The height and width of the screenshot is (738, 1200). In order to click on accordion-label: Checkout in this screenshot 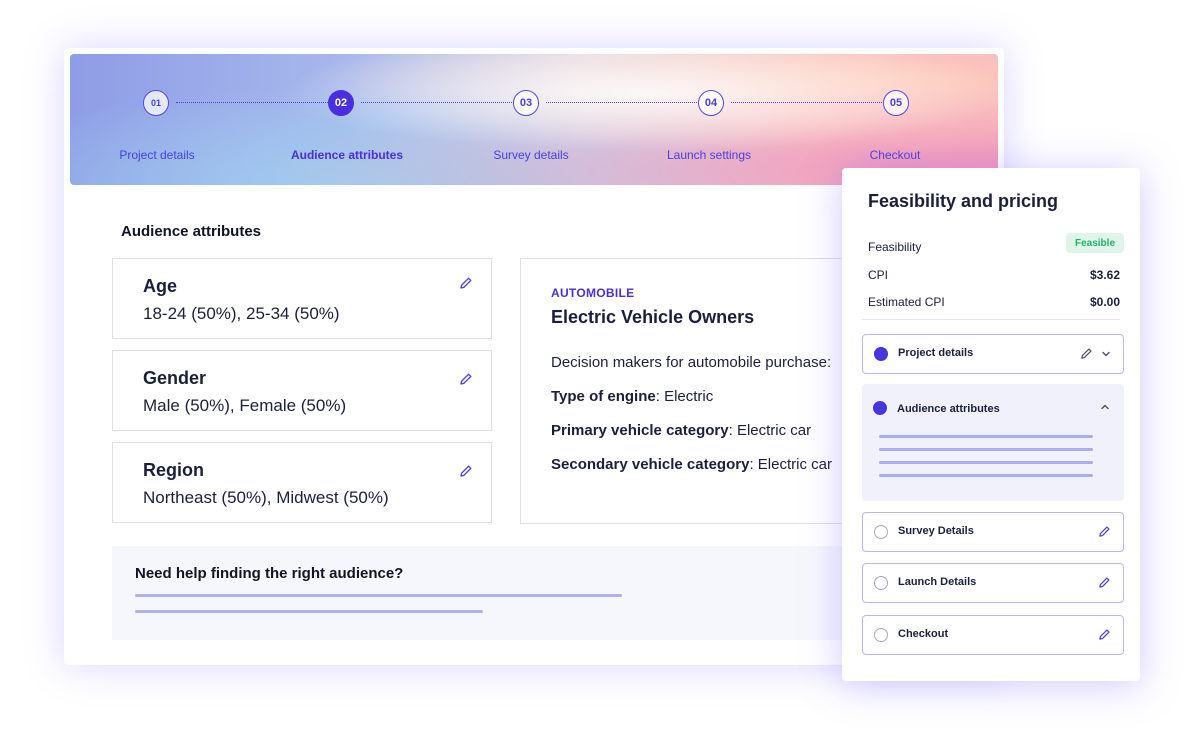, I will do `click(923, 634)`.